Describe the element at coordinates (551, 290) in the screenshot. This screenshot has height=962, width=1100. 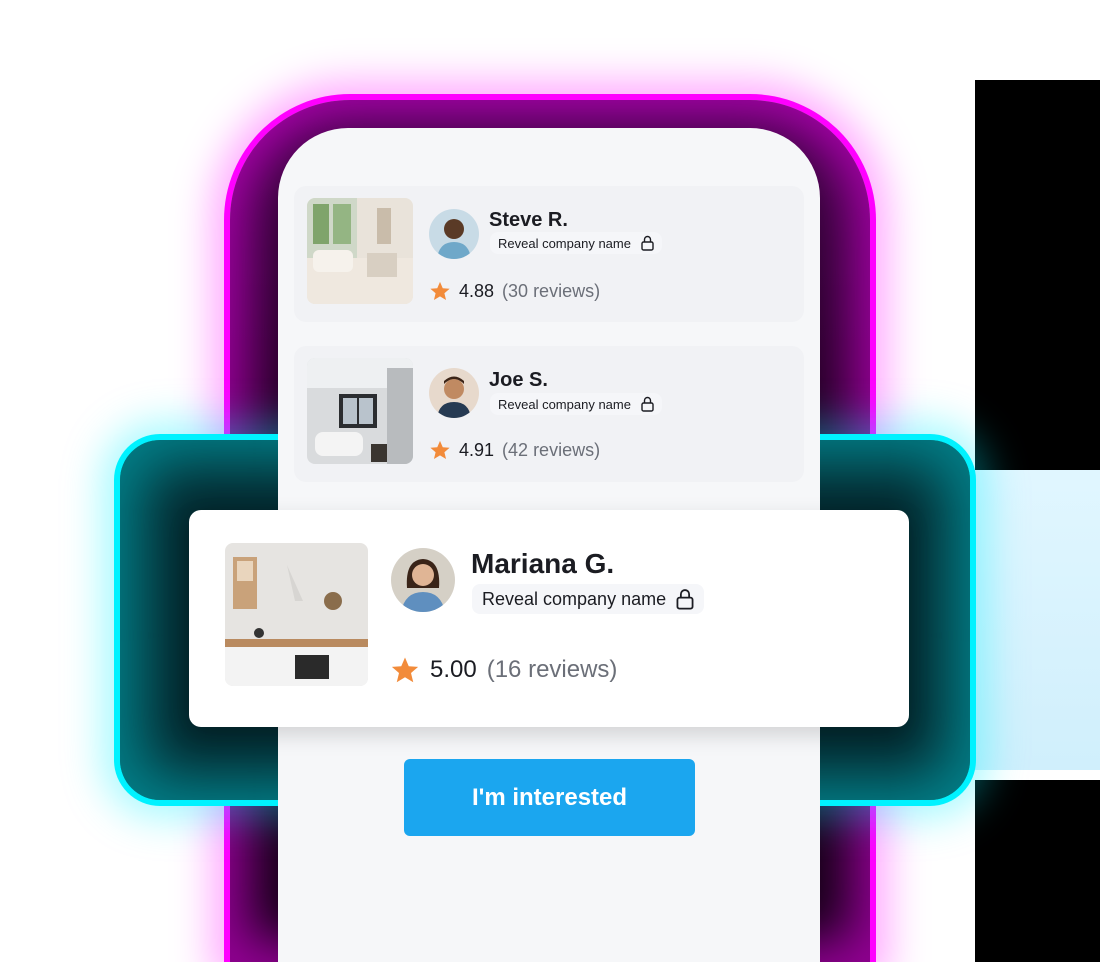
I see `review-count: (30 reviews)` at that location.